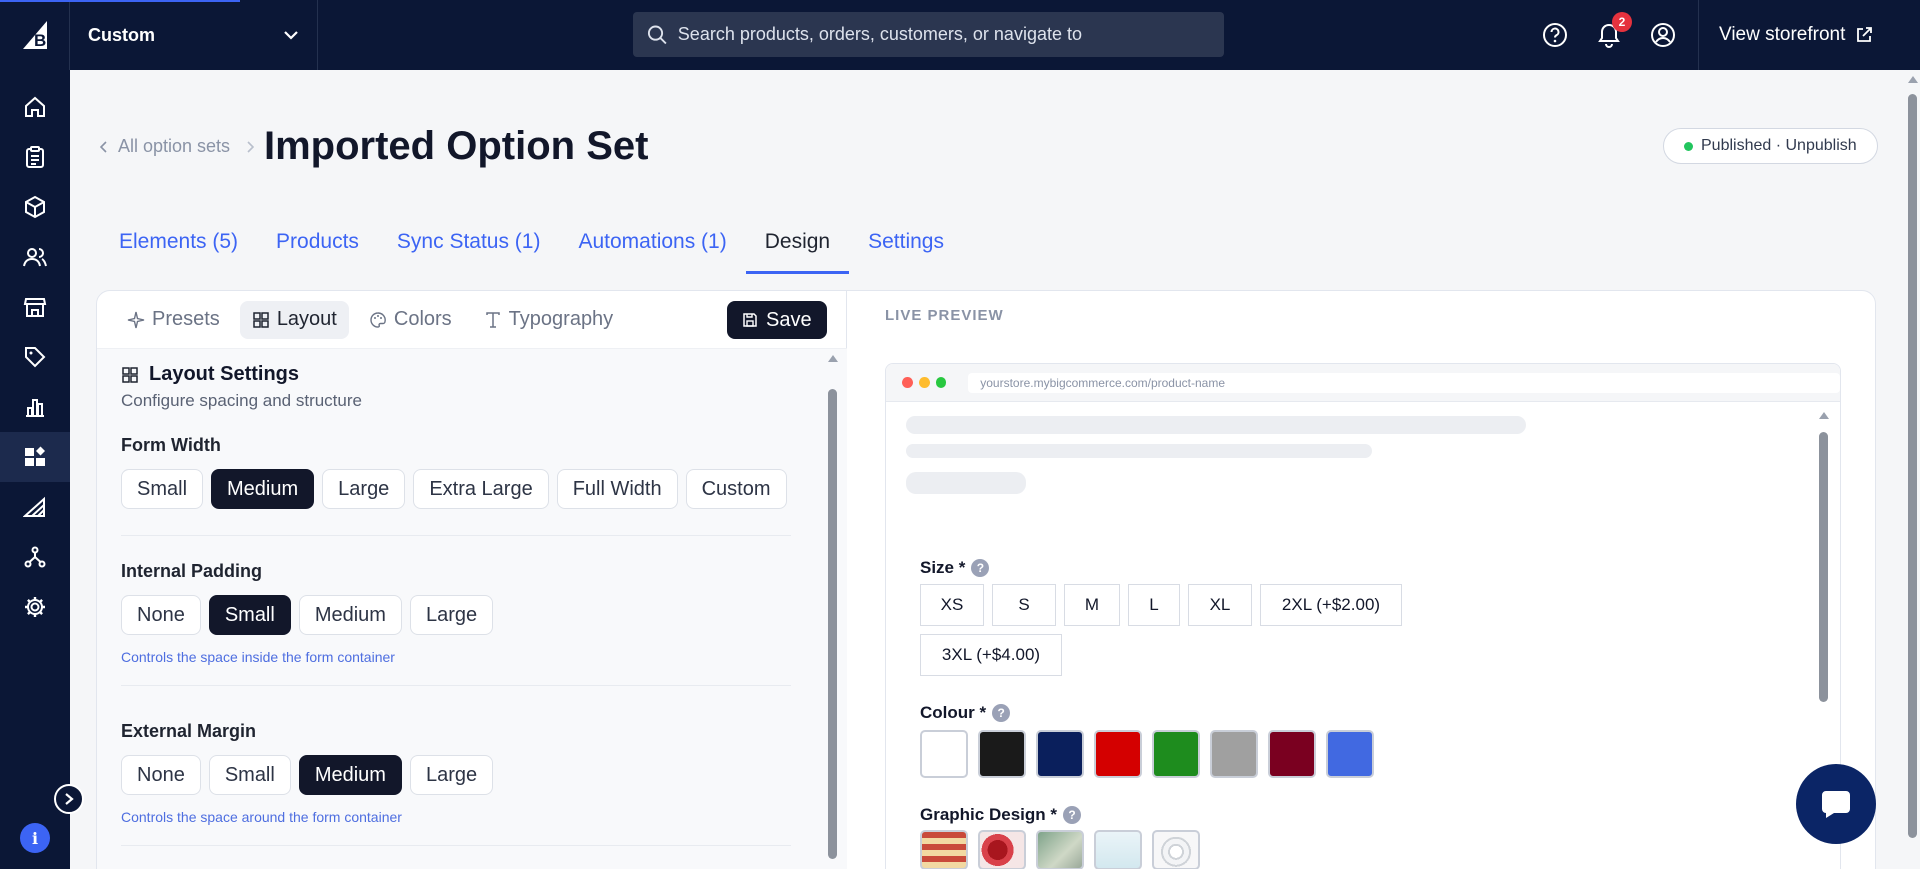 The image size is (1920, 869). What do you see at coordinates (481, 489) in the screenshot?
I see `form-width-extra-large: Extra Large` at bounding box center [481, 489].